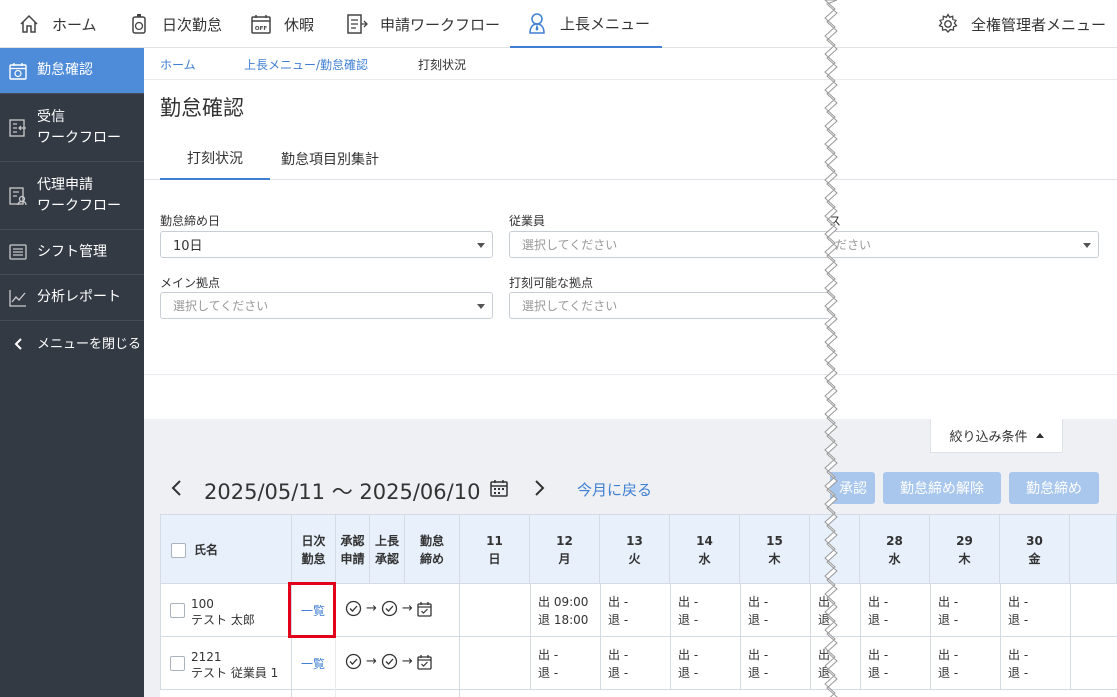 Image resolution: width=1117 pixels, height=697 pixels. Describe the element at coordinates (72, 196) in the screenshot. I see `sidebar-item-proxy-workflow: 代理申請 ワークフロー` at that location.